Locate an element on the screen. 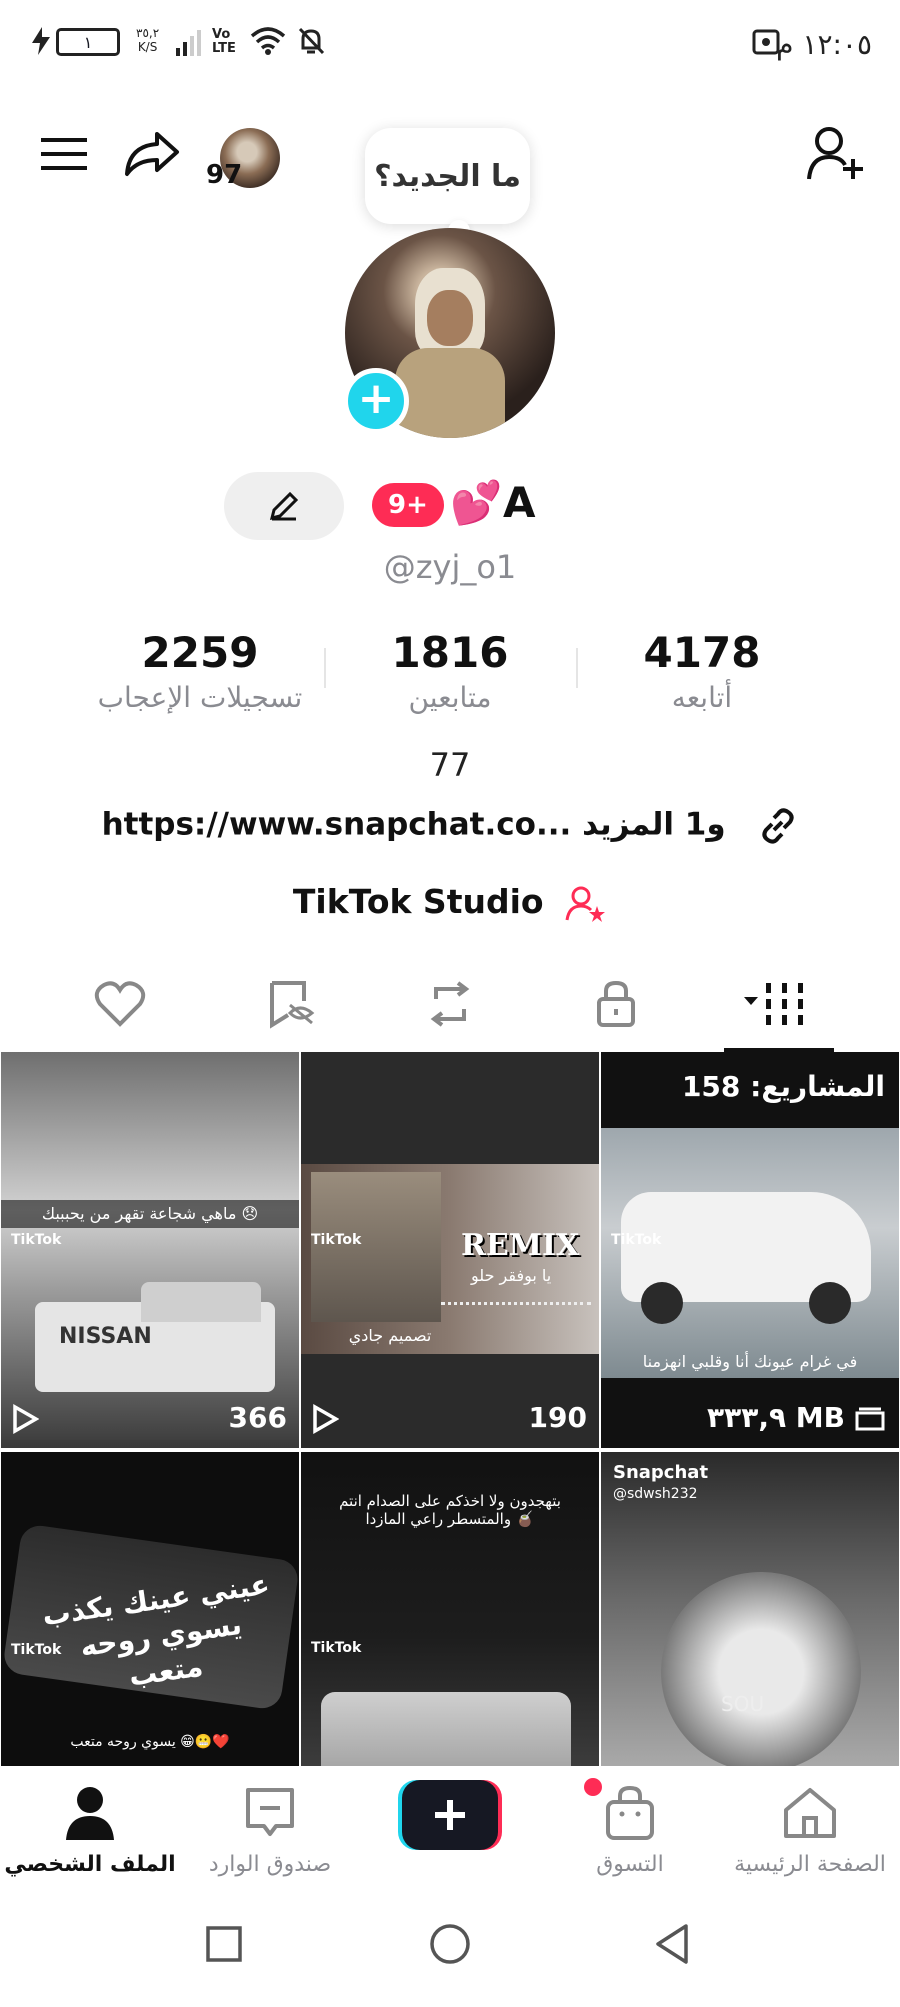 Image resolution: width=900 pixels, height=2007 pixels. whats-new-text: ما الجديد؟ is located at coordinates (447, 176).